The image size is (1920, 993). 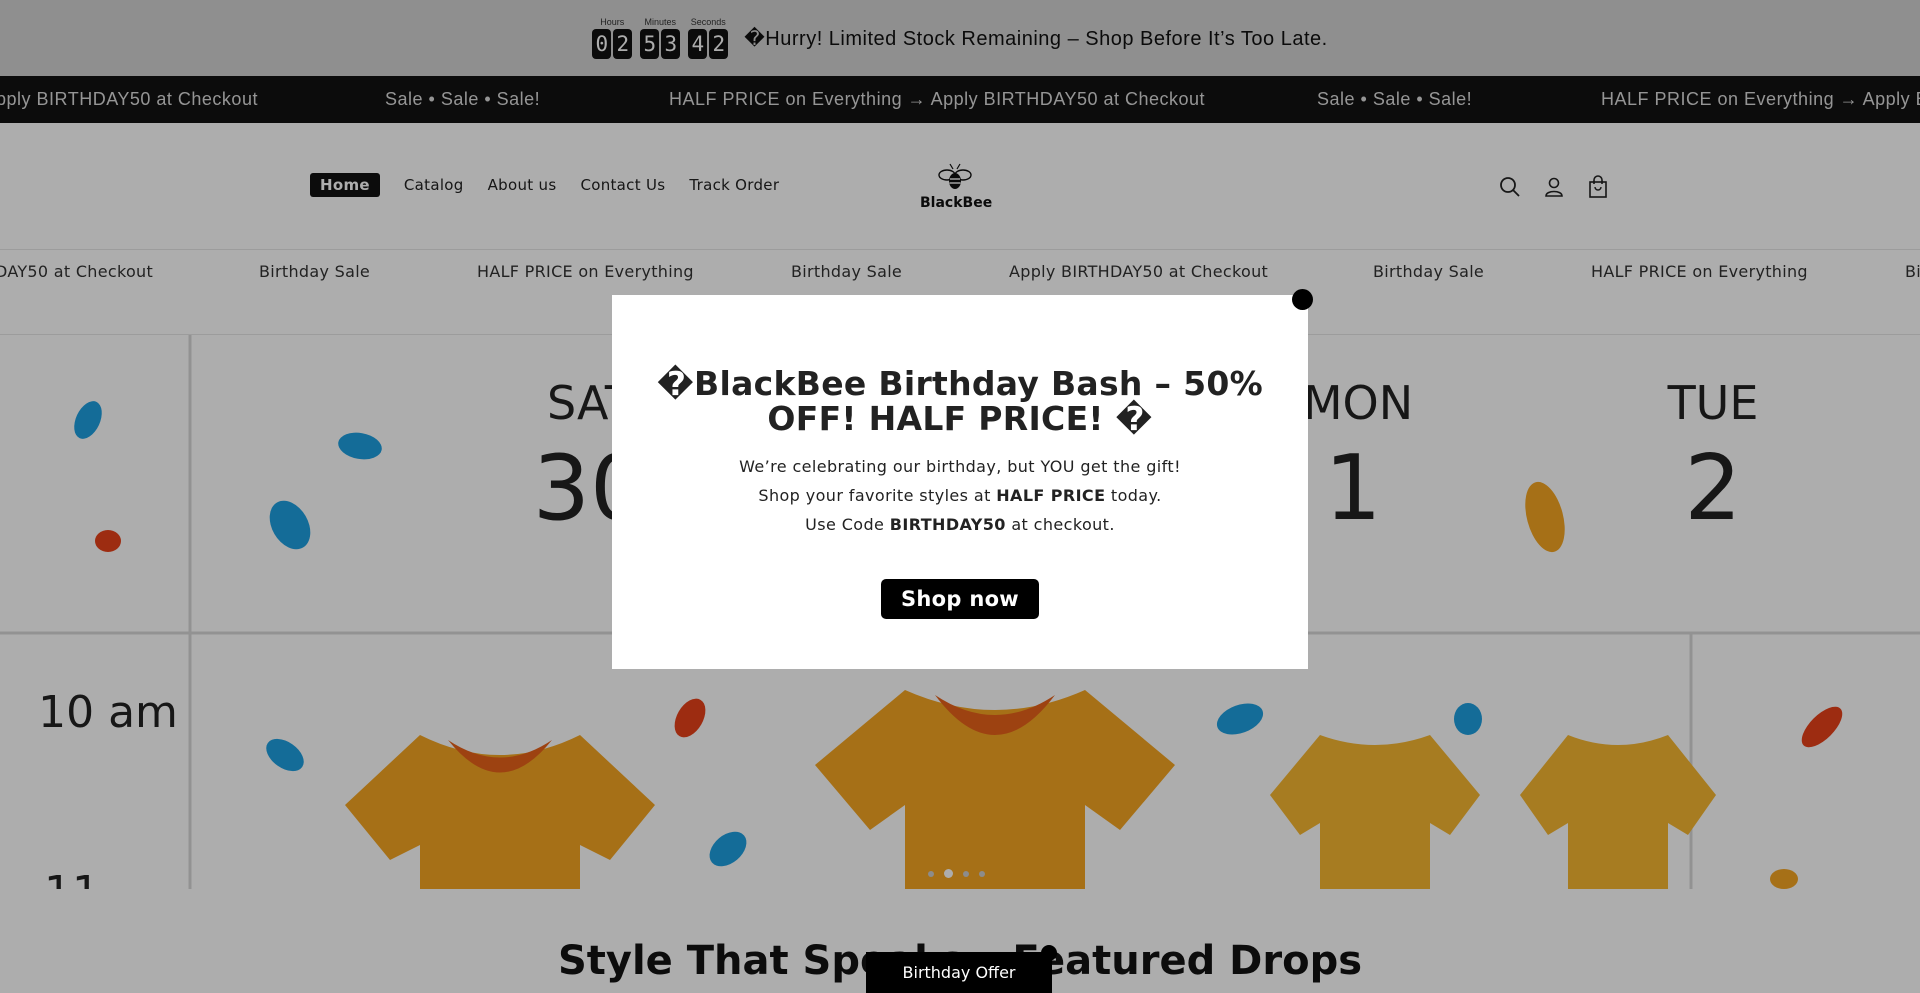 What do you see at coordinates (1049, 953) in the screenshot?
I see `offer-close-icon` at bounding box center [1049, 953].